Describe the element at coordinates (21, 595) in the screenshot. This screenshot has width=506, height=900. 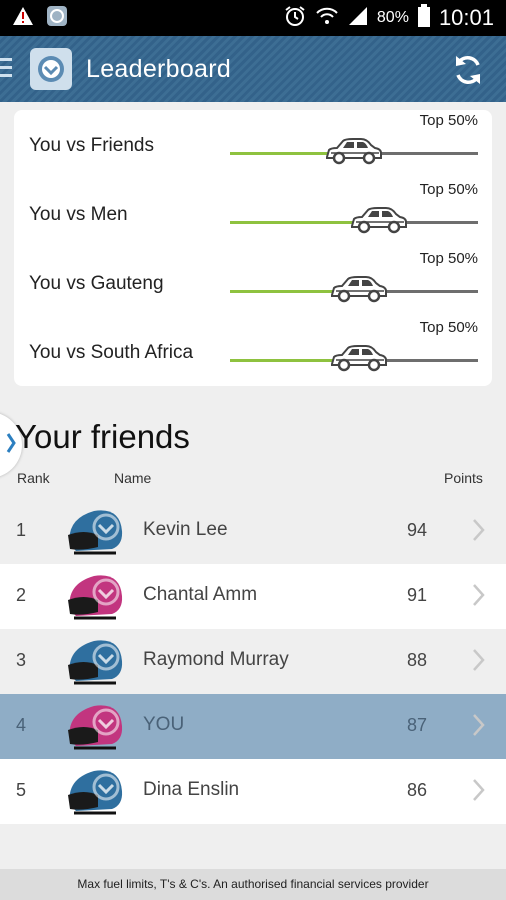
I see `friend-rank: 2` at that location.